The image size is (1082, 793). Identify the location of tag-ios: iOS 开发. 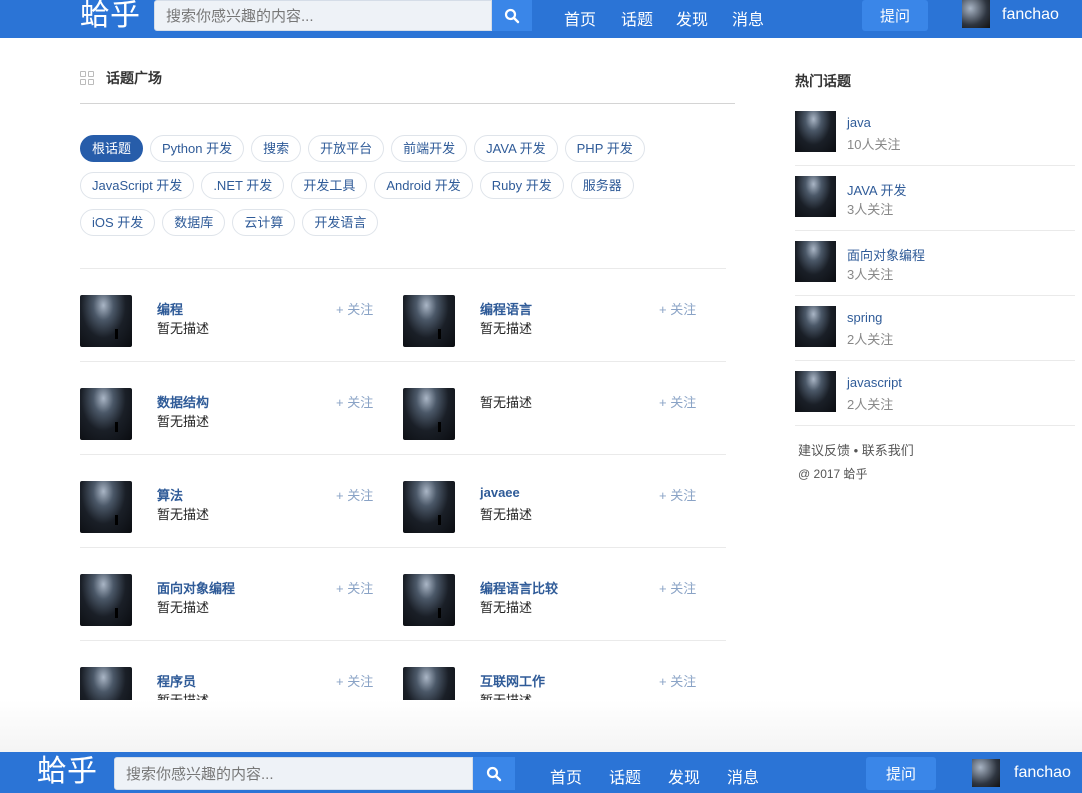
(118, 222).